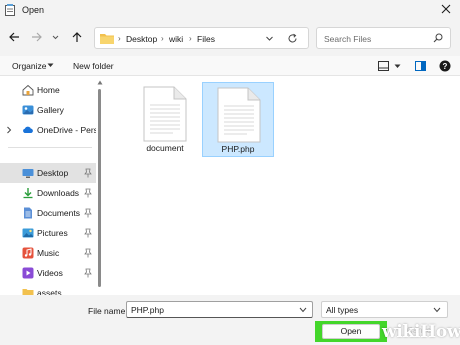 This screenshot has height=345, width=460. Describe the element at coordinates (397, 66) in the screenshot. I see `view-caret-icon` at that location.